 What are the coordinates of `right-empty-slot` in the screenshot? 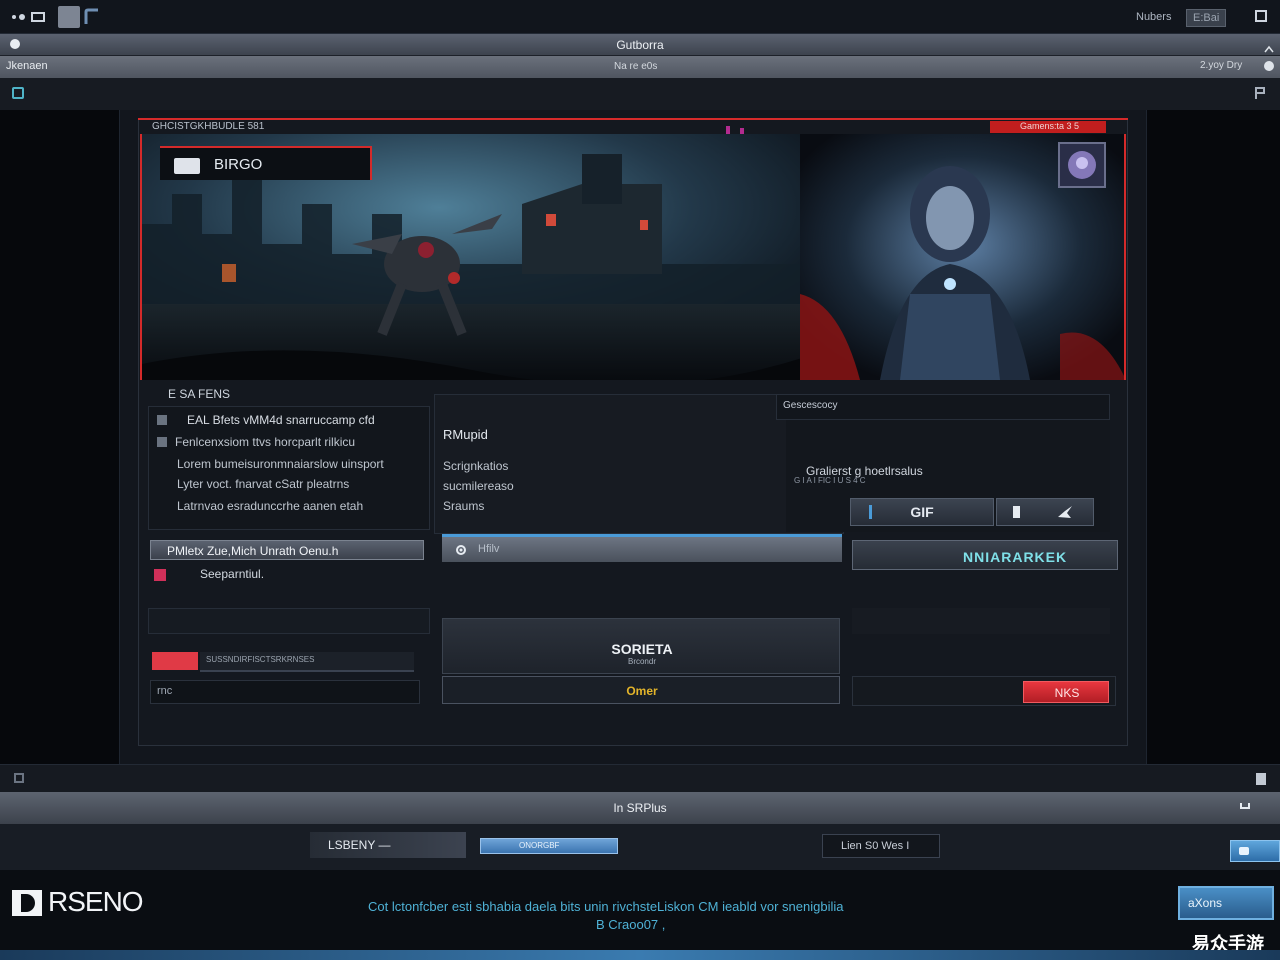 It's located at (981, 621).